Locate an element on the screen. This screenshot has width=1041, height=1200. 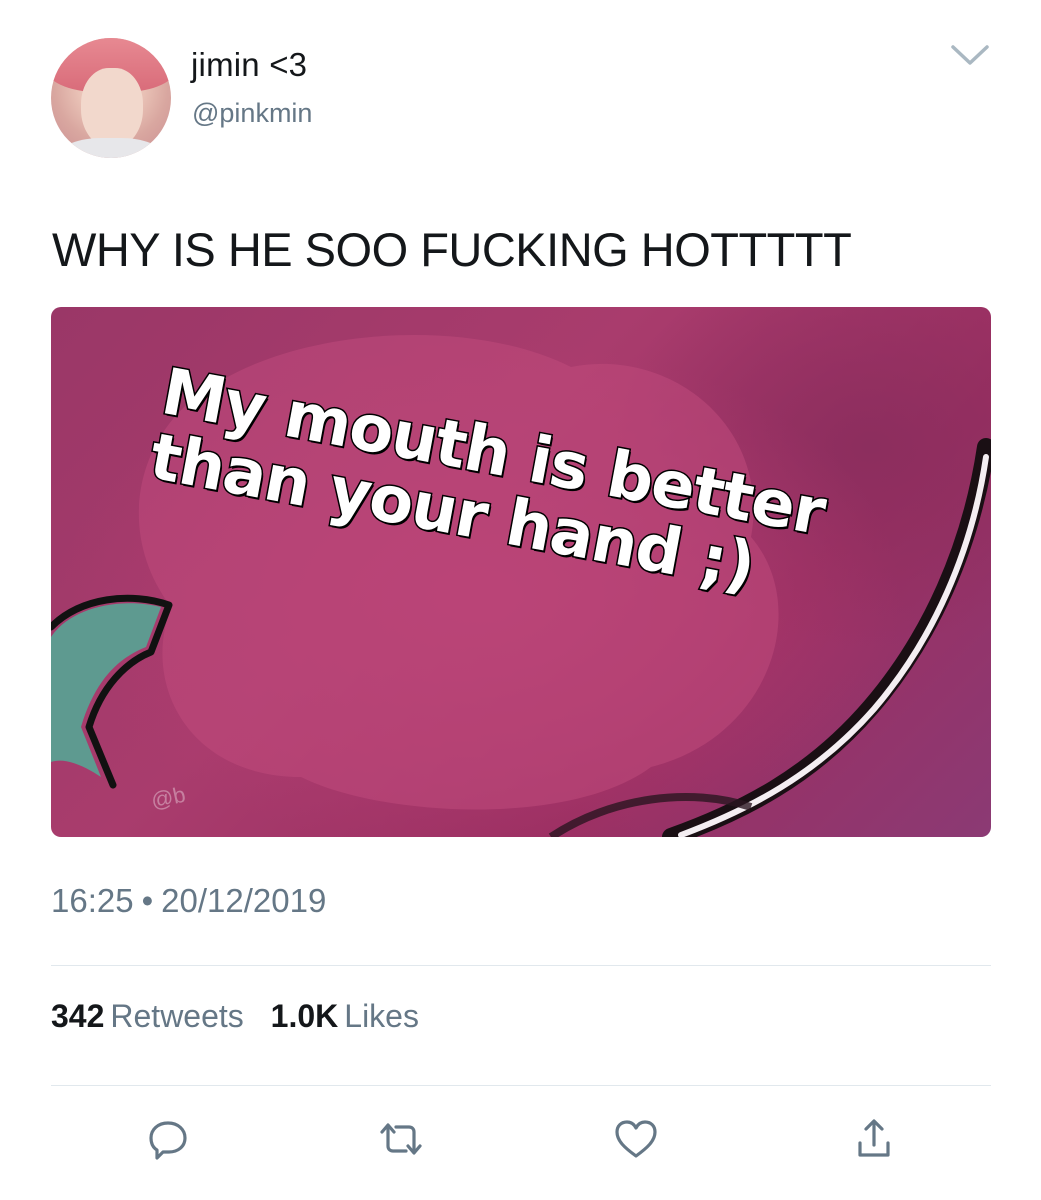
share-icon is located at coordinates (874, 1141).